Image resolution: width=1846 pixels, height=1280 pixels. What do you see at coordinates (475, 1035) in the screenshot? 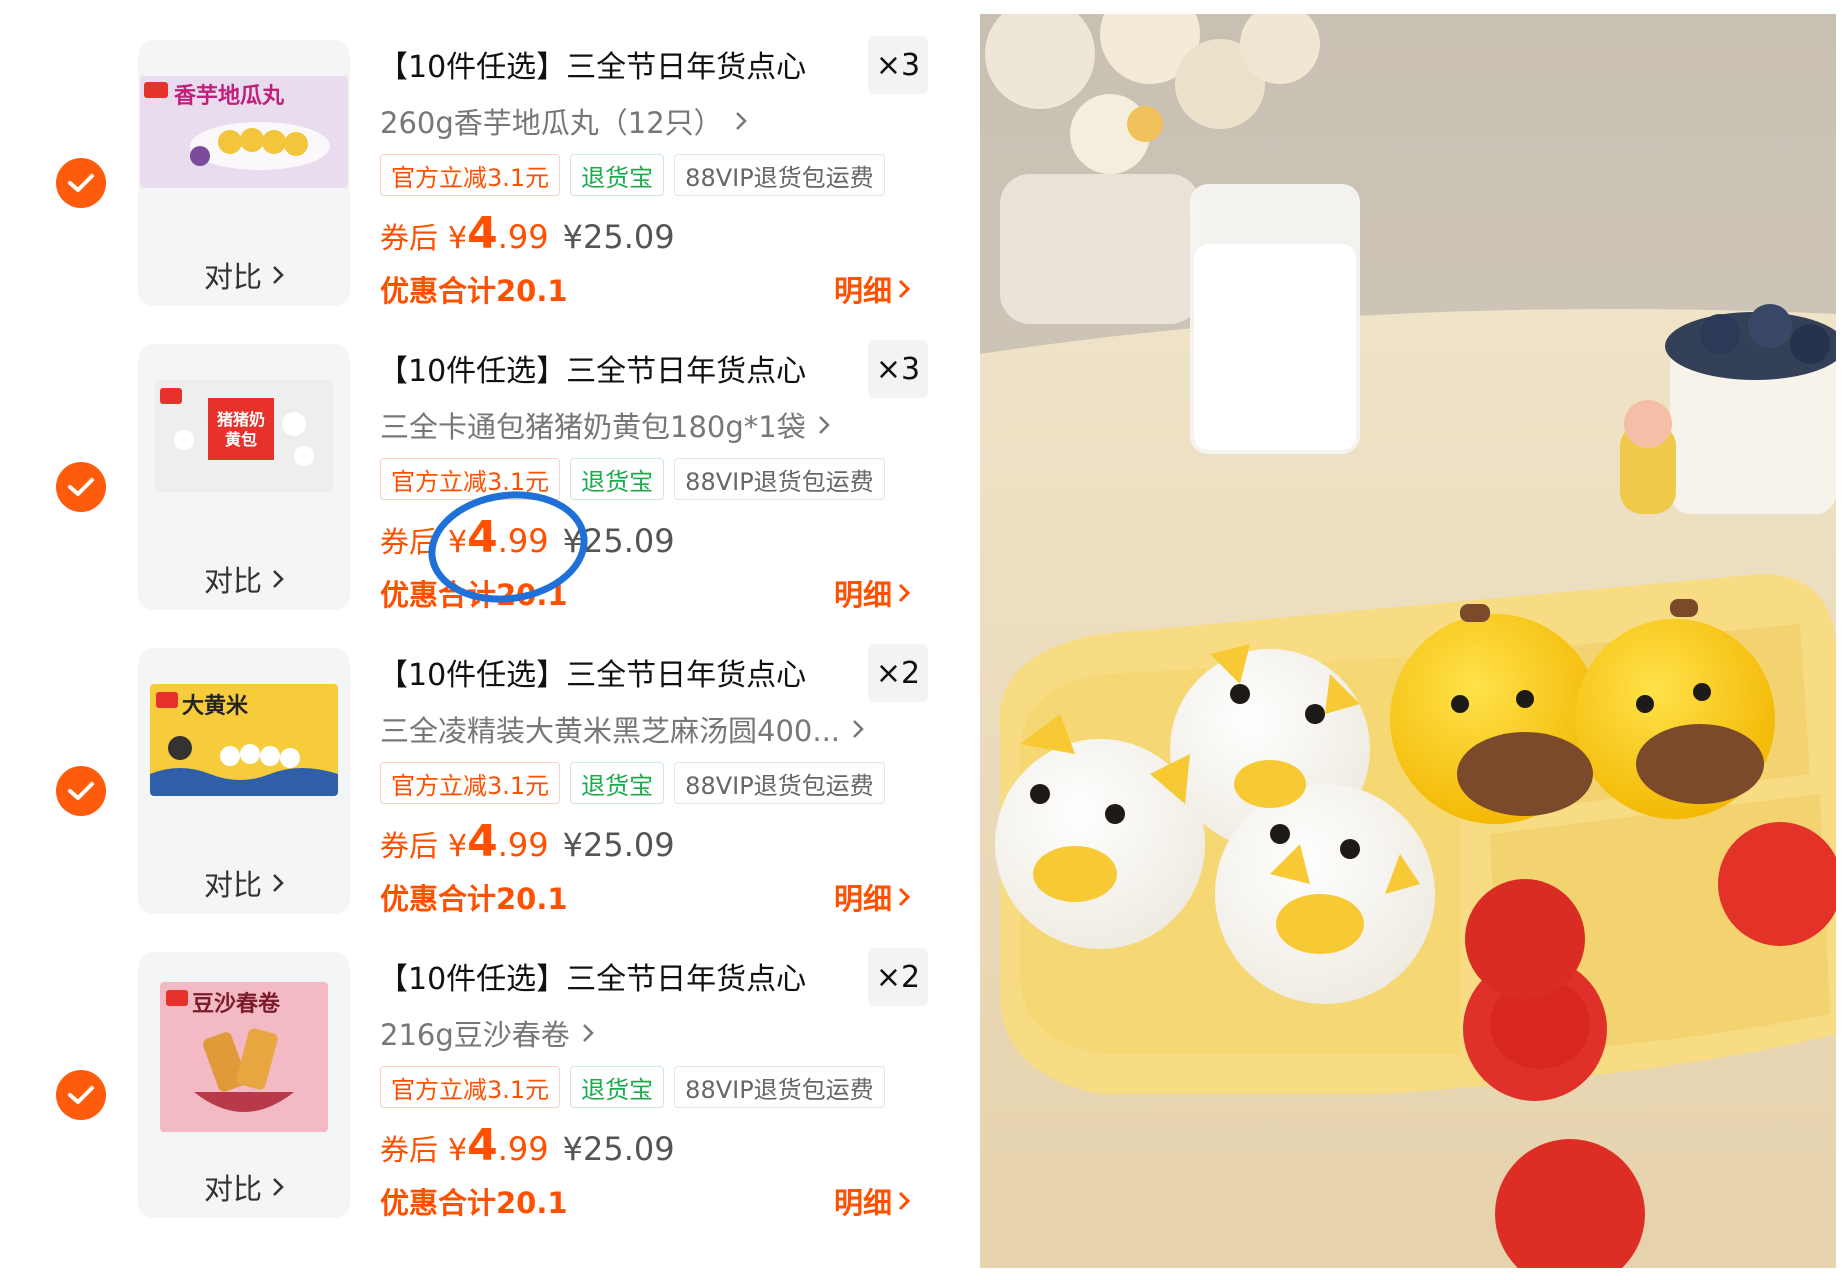
I see `spec-text: 216g豆沙春卷` at bounding box center [475, 1035].